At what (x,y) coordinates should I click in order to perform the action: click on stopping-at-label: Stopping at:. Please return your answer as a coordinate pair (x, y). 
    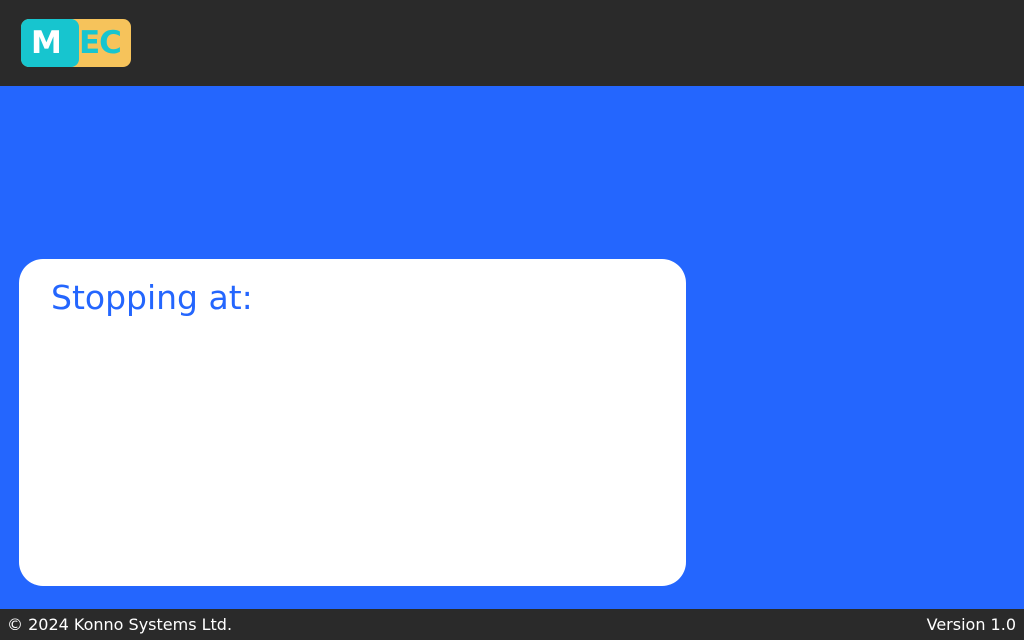
    Looking at the image, I should click on (152, 297).